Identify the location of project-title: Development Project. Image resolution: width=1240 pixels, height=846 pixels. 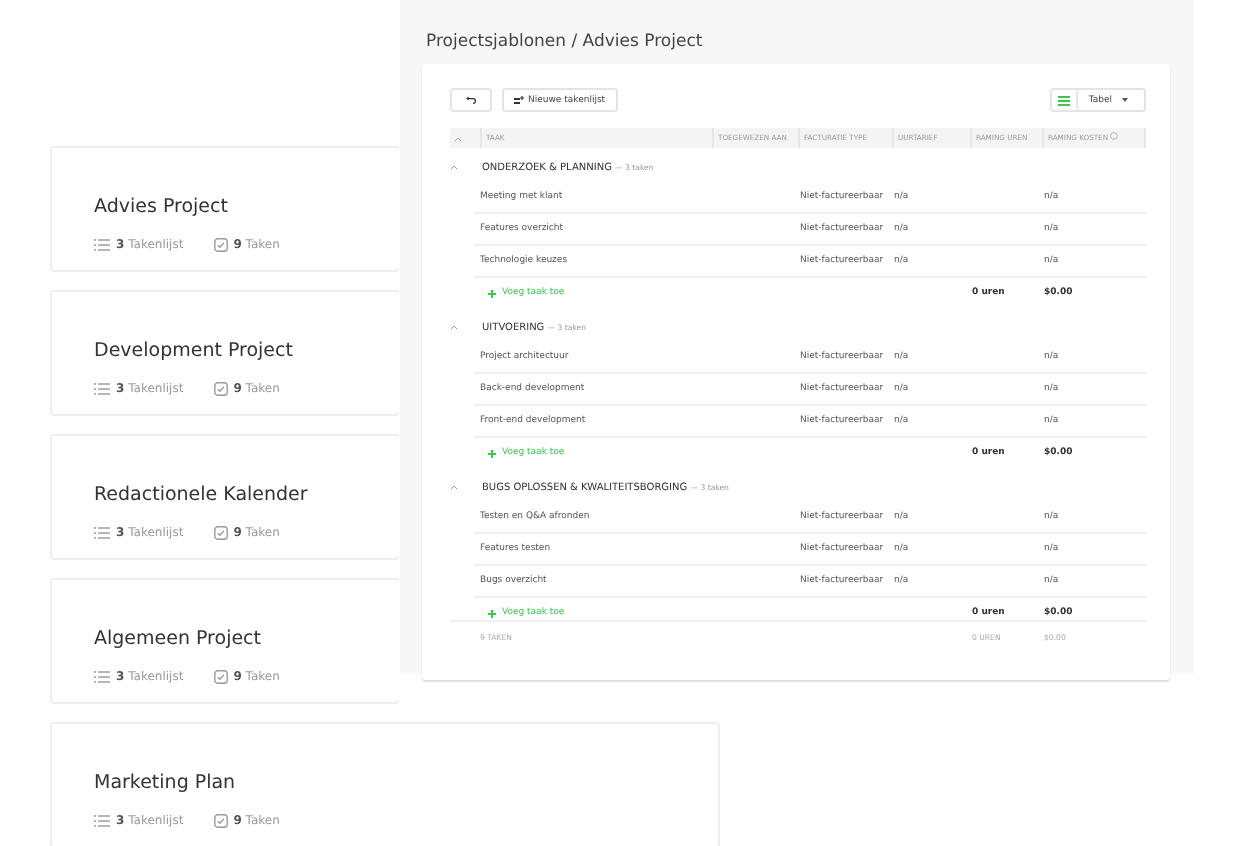
(193, 351).